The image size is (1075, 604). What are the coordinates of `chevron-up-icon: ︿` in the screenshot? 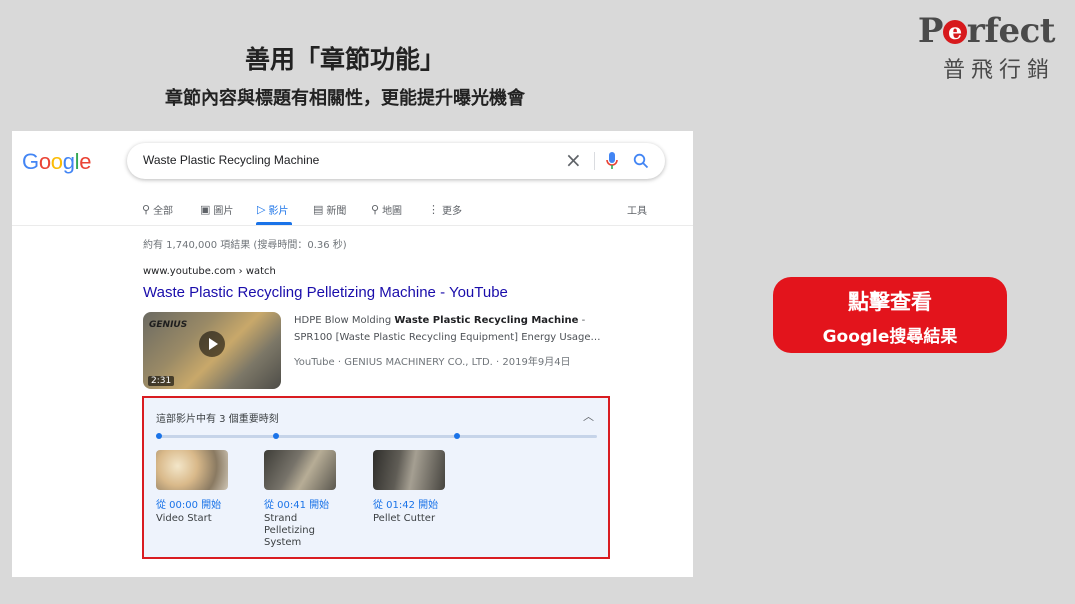 It's located at (588, 416).